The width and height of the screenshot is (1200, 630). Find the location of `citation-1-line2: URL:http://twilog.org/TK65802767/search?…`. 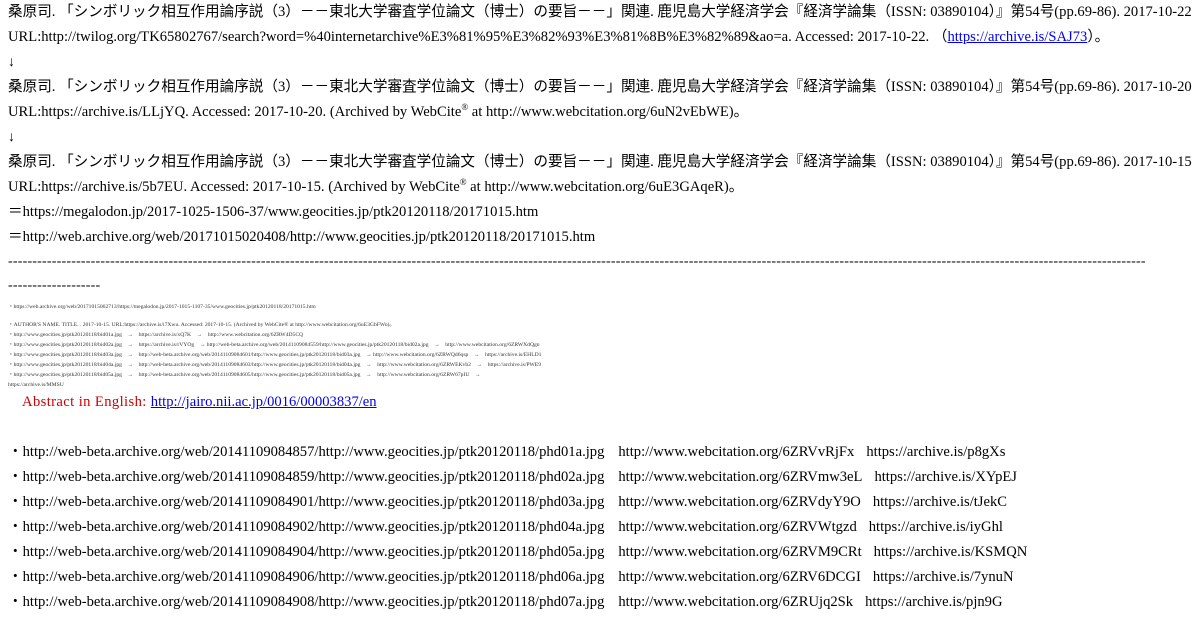

citation-1-line2: URL:http://twilog.org/TK65802767/search?… is located at coordinates (600, 37).